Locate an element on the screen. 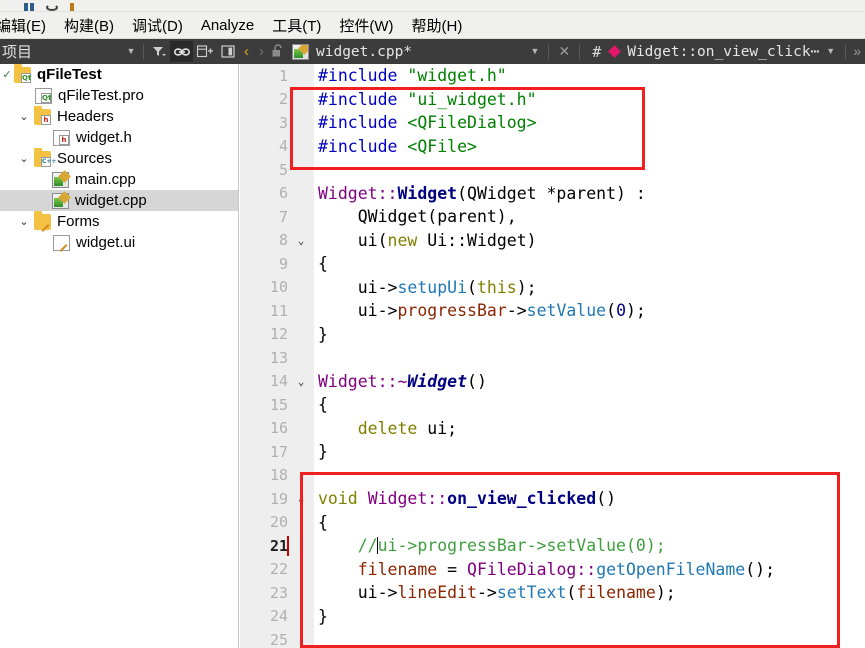  tree-item-widget-cpp: widget.cpp is located at coordinates (119, 200).